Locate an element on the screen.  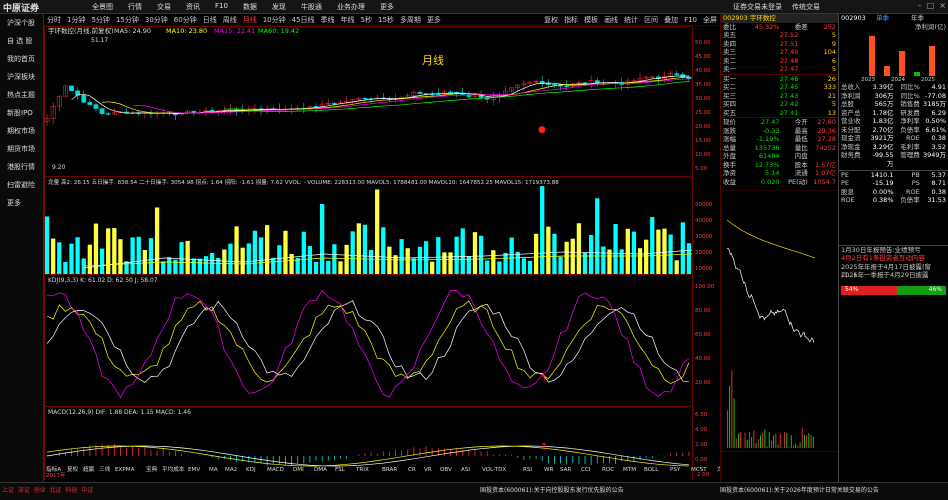
indicator-tab: CCI is located at coordinates (586, 470).